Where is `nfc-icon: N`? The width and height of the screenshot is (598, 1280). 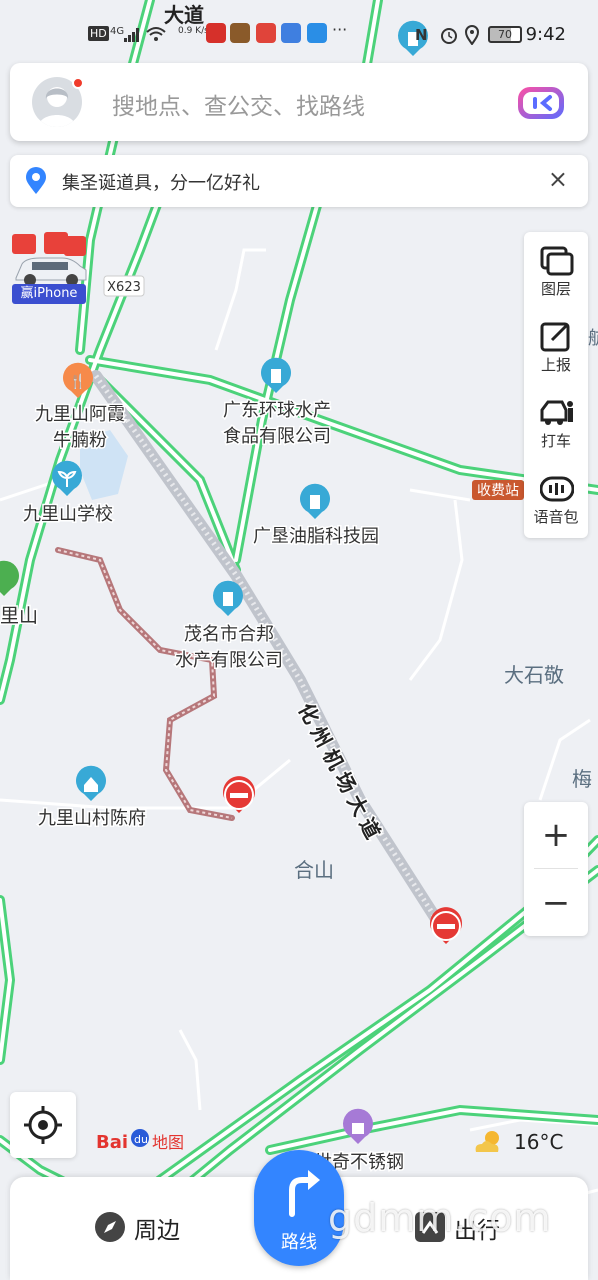 nfc-icon: N is located at coordinates (421, 35).